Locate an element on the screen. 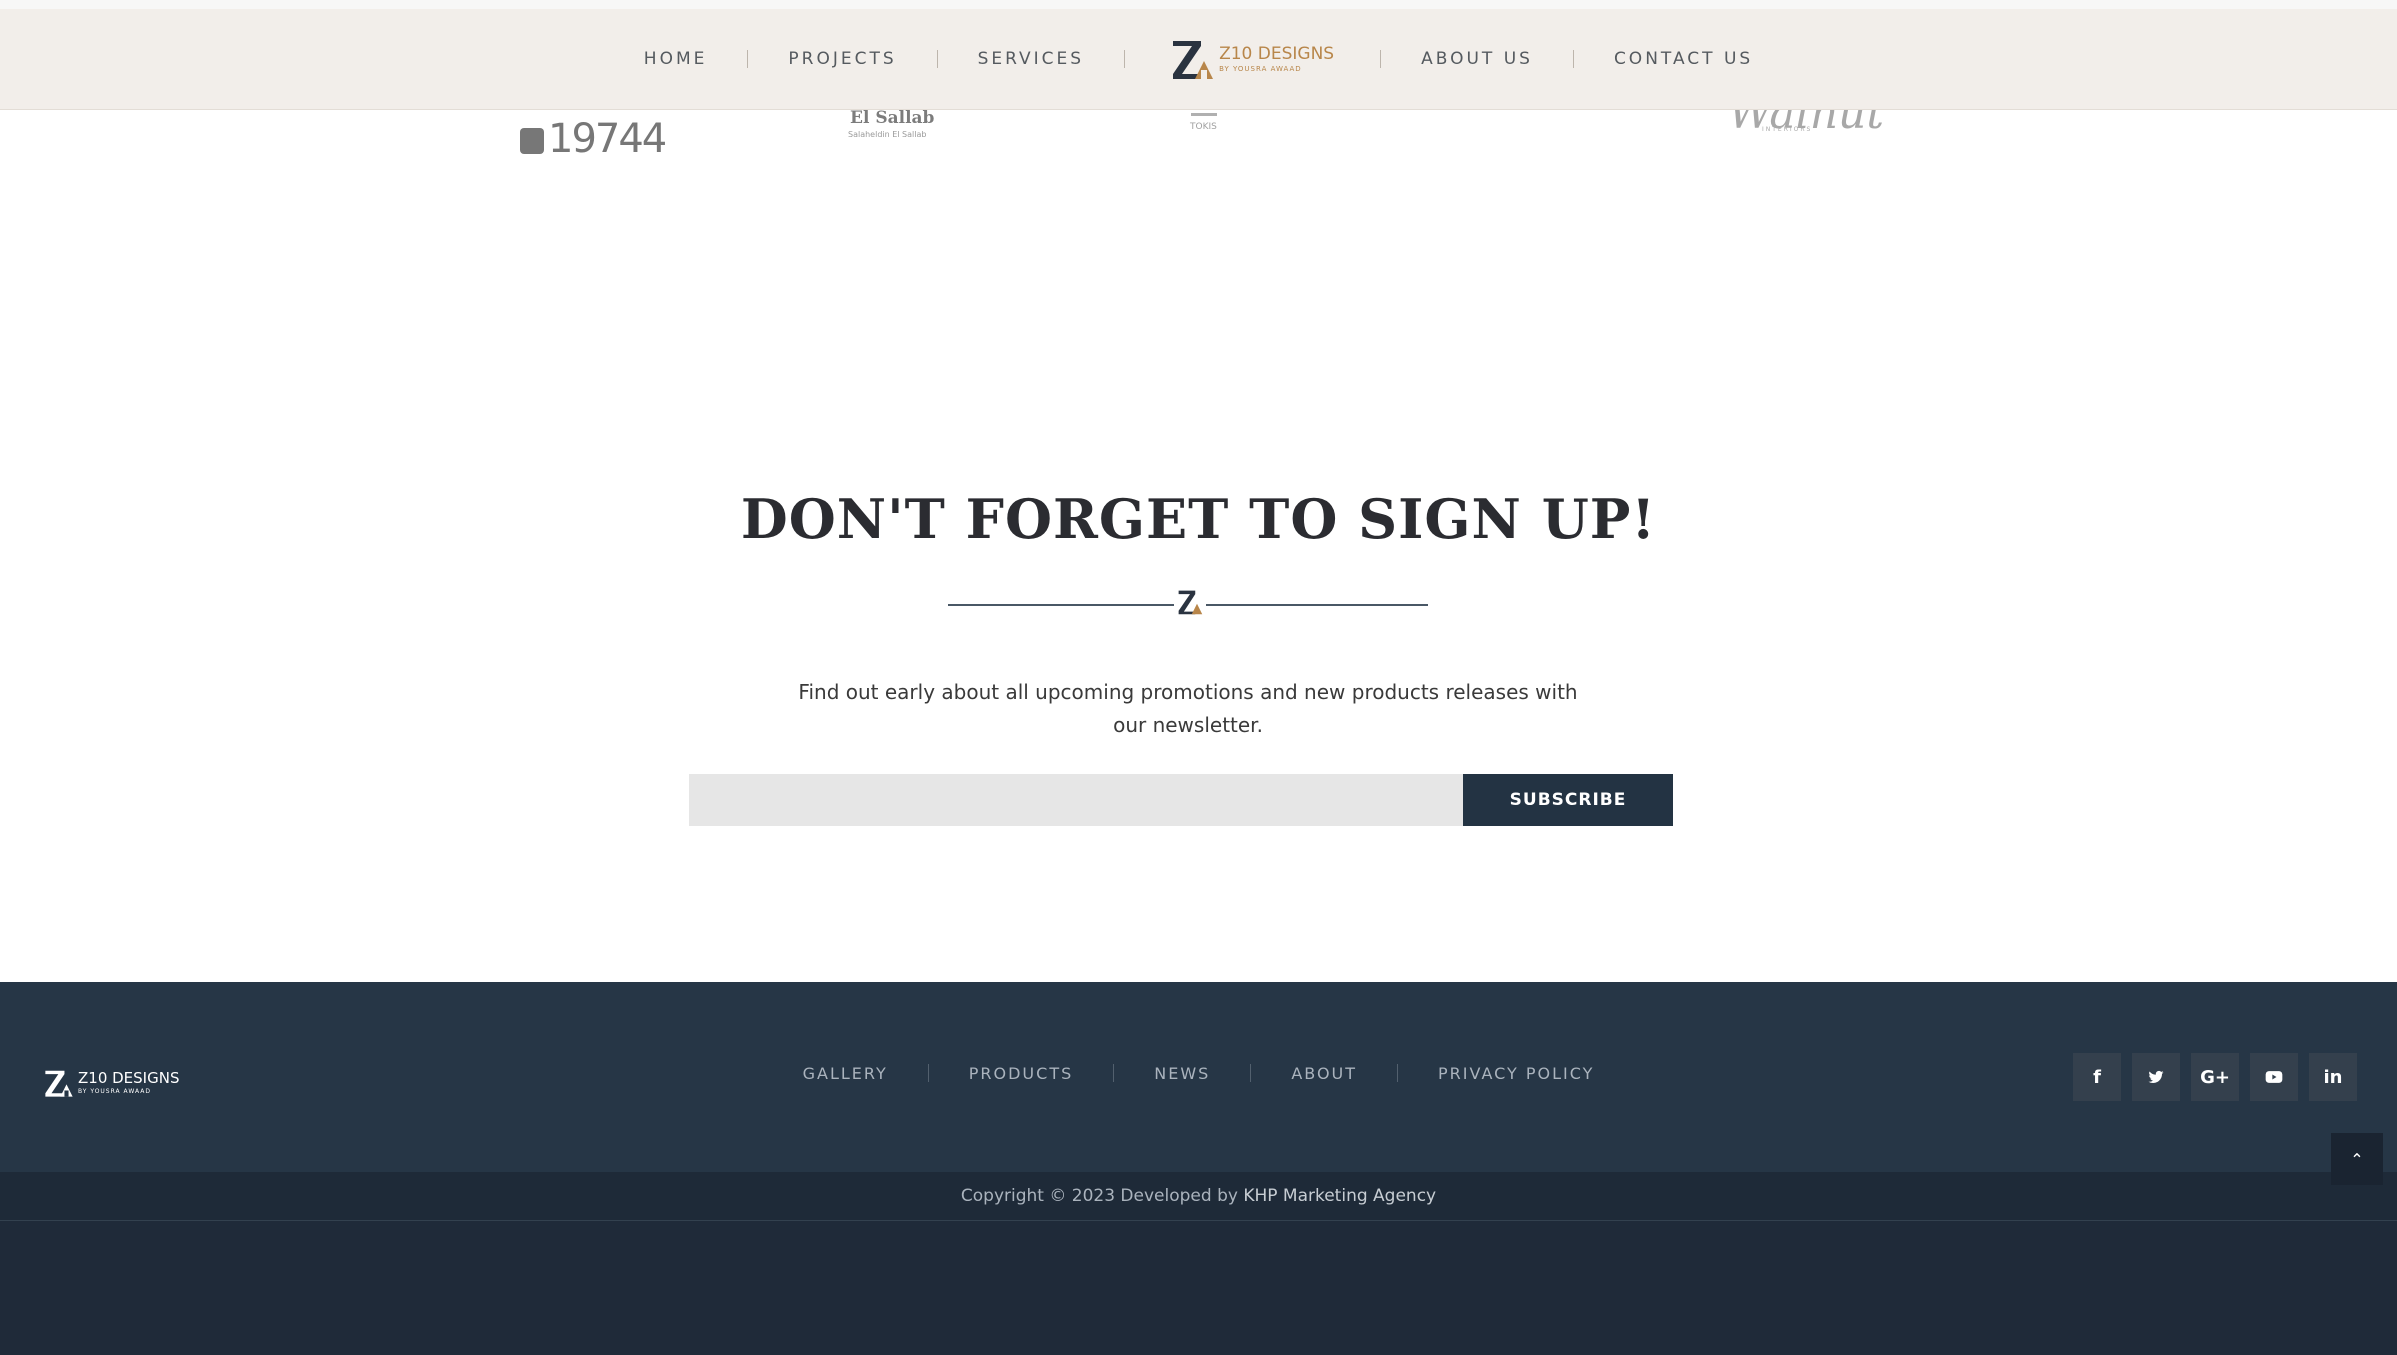  footer-logo-subtitle: BY YOUSRA AWAAD is located at coordinates (114, 1091).